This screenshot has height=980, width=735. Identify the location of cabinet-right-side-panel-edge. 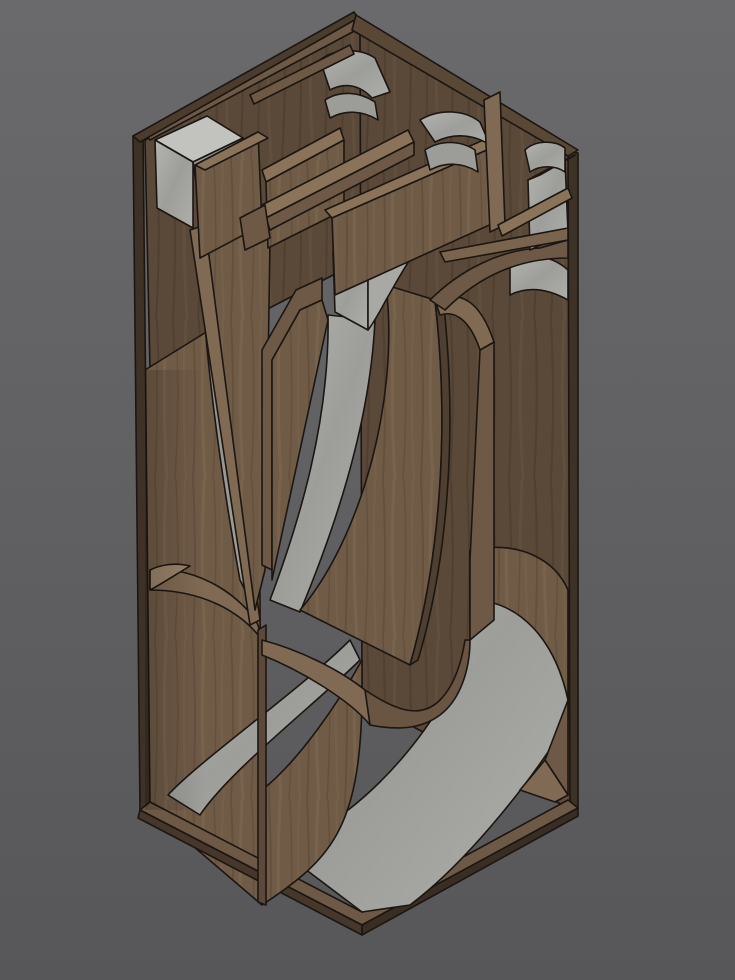
(573, 481).